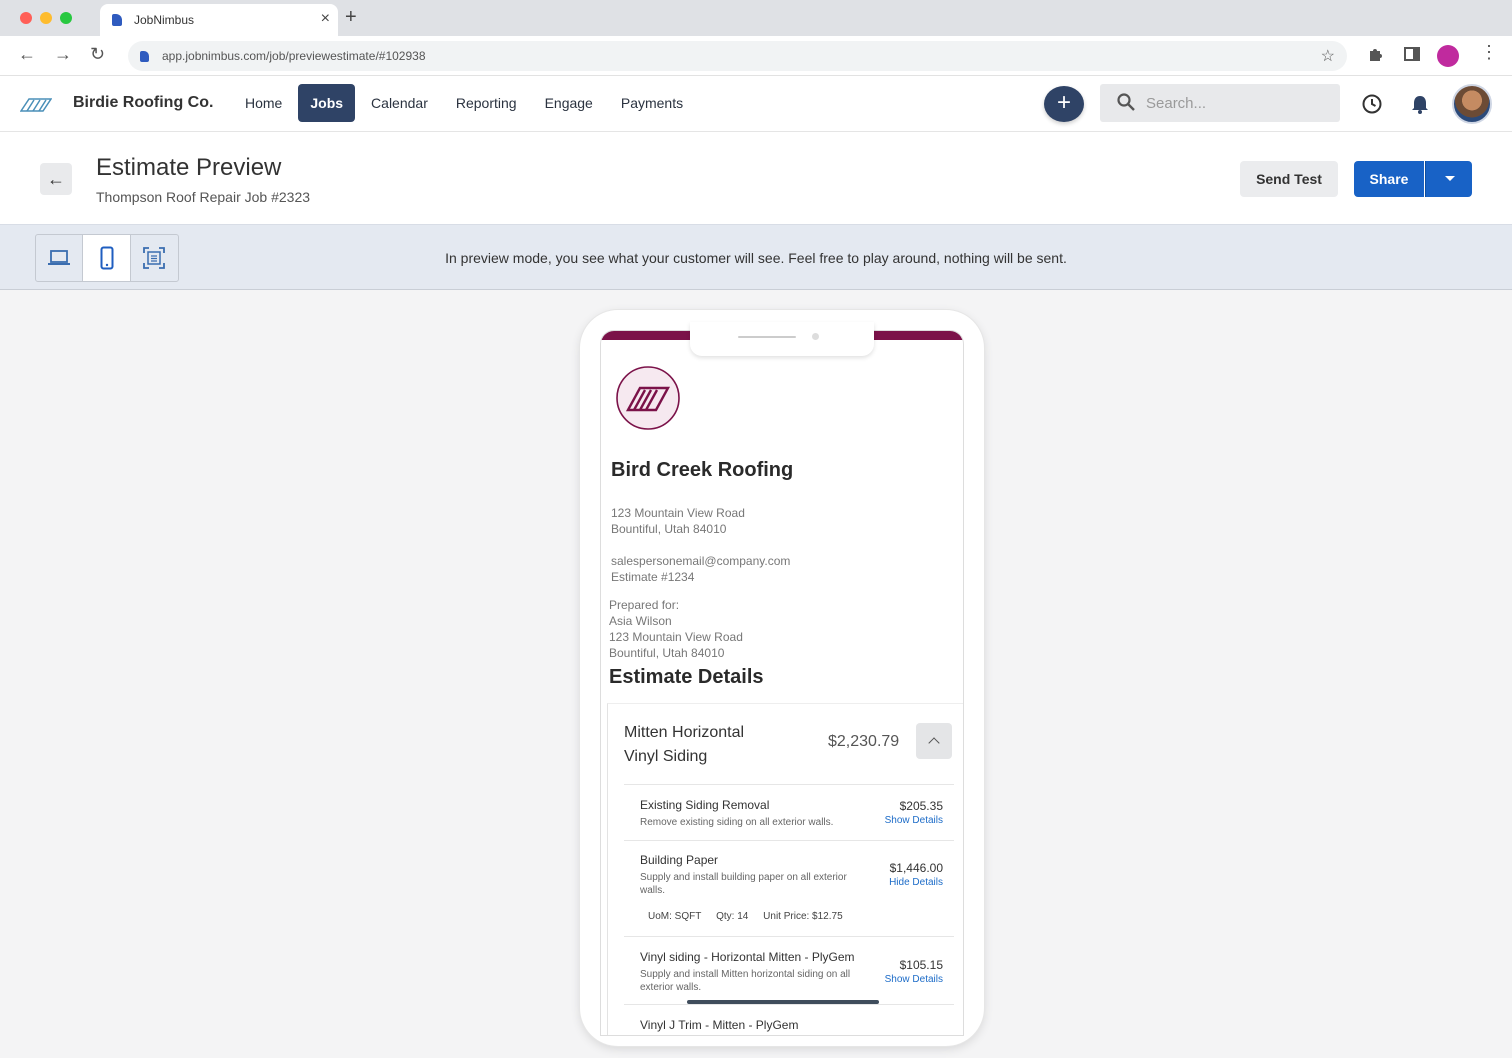 The width and height of the screenshot is (1512, 1058). I want to click on line-item-price: $105.15, so click(921, 965).